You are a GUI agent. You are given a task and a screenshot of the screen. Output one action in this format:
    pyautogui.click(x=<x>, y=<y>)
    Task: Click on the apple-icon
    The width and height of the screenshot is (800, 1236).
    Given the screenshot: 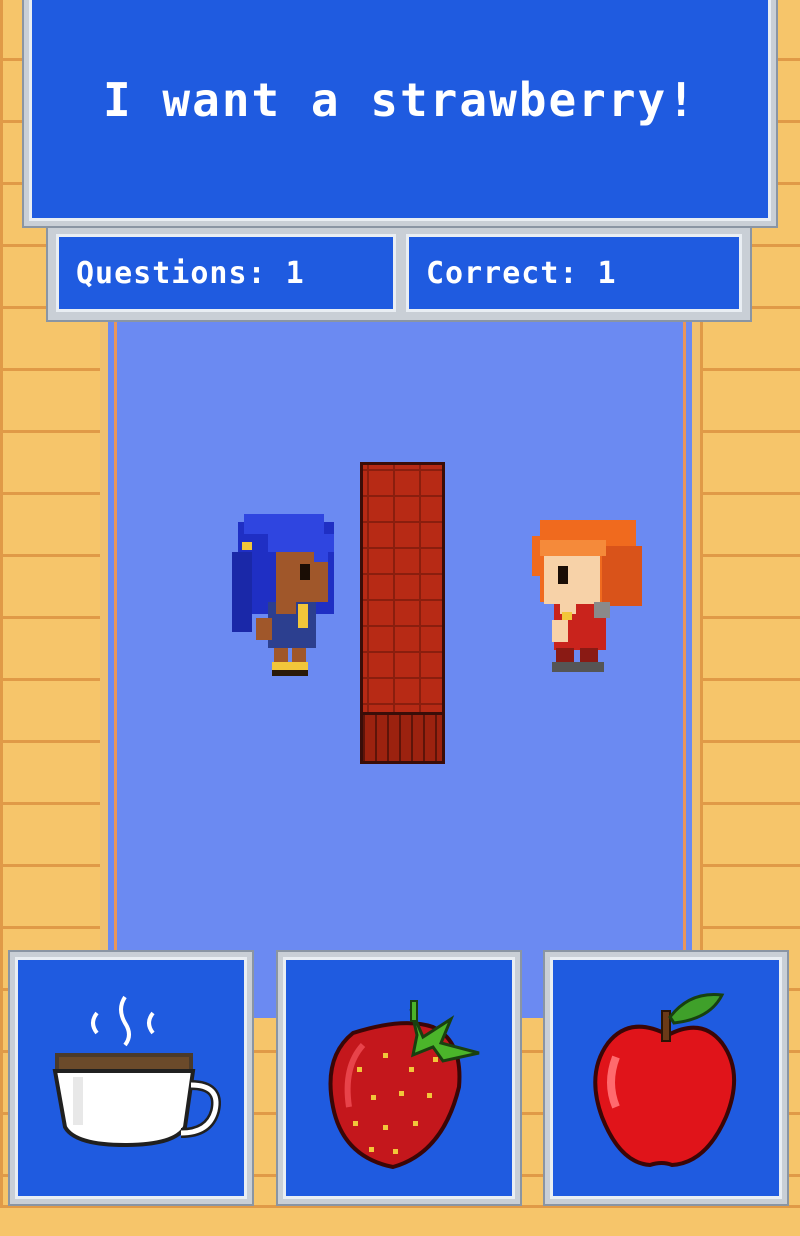 What is the action you would take?
    pyautogui.click(x=664, y=1080)
    